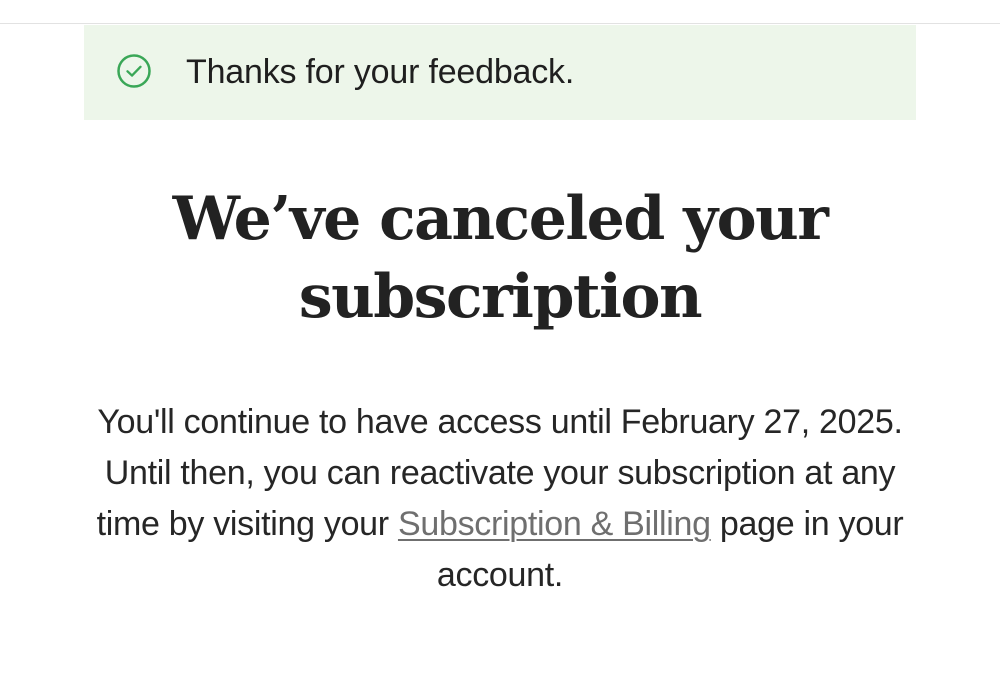 The height and width of the screenshot is (680, 1000). What do you see at coordinates (134, 71) in the screenshot?
I see `check-circle-icon` at bounding box center [134, 71].